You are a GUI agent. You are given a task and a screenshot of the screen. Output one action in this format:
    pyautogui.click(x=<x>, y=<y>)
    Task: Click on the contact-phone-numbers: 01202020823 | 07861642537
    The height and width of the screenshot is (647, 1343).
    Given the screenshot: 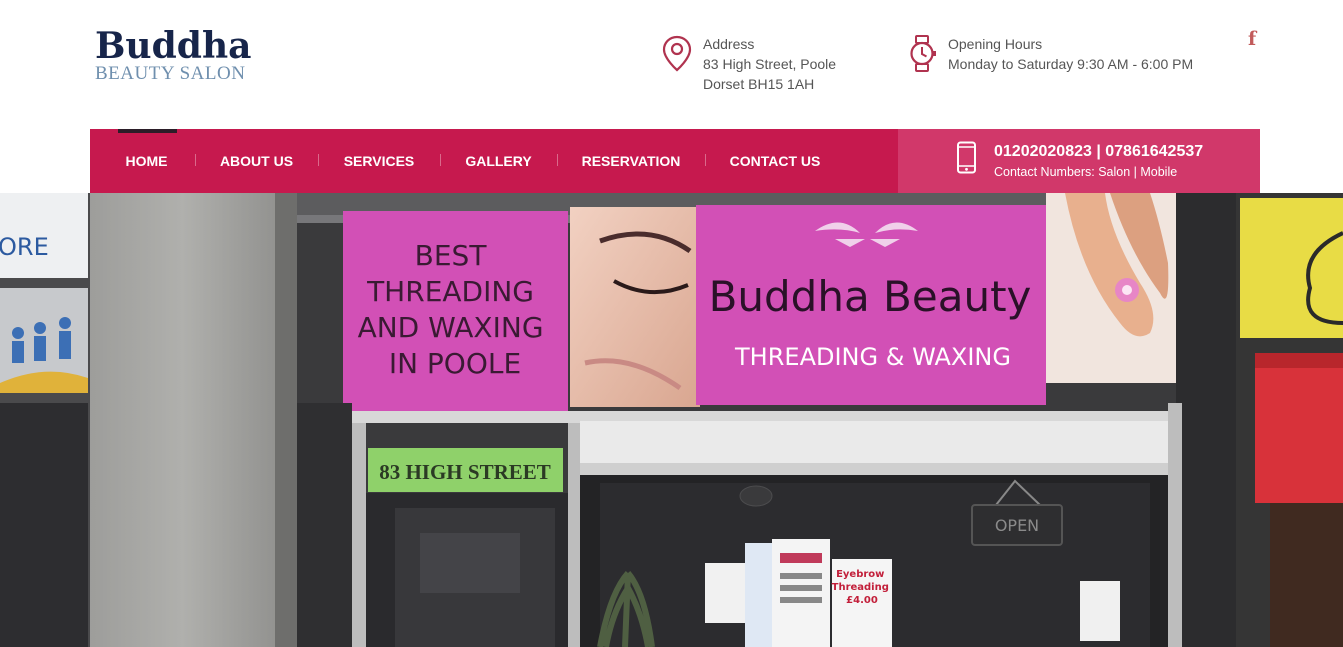 What is the action you would take?
    pyautogui.click(x=1098, y=152)
    